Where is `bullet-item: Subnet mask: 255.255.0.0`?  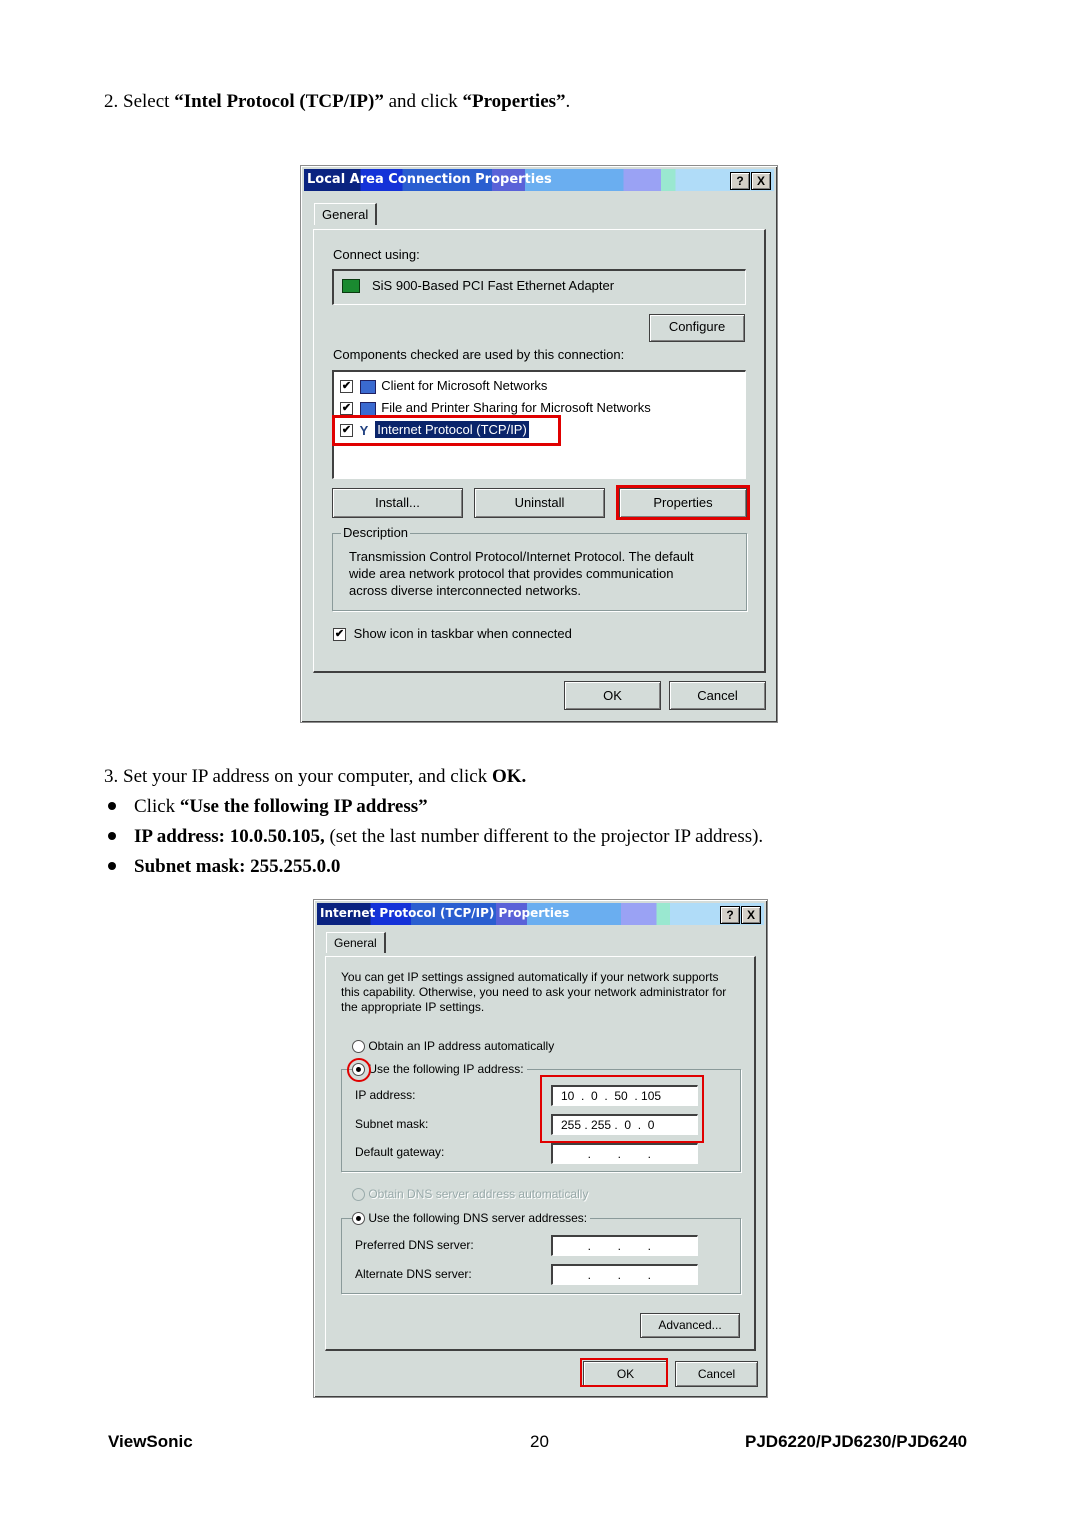
bullet-item: Subnet mask: 255.255.0.0 is located at coordinates (224, 867).